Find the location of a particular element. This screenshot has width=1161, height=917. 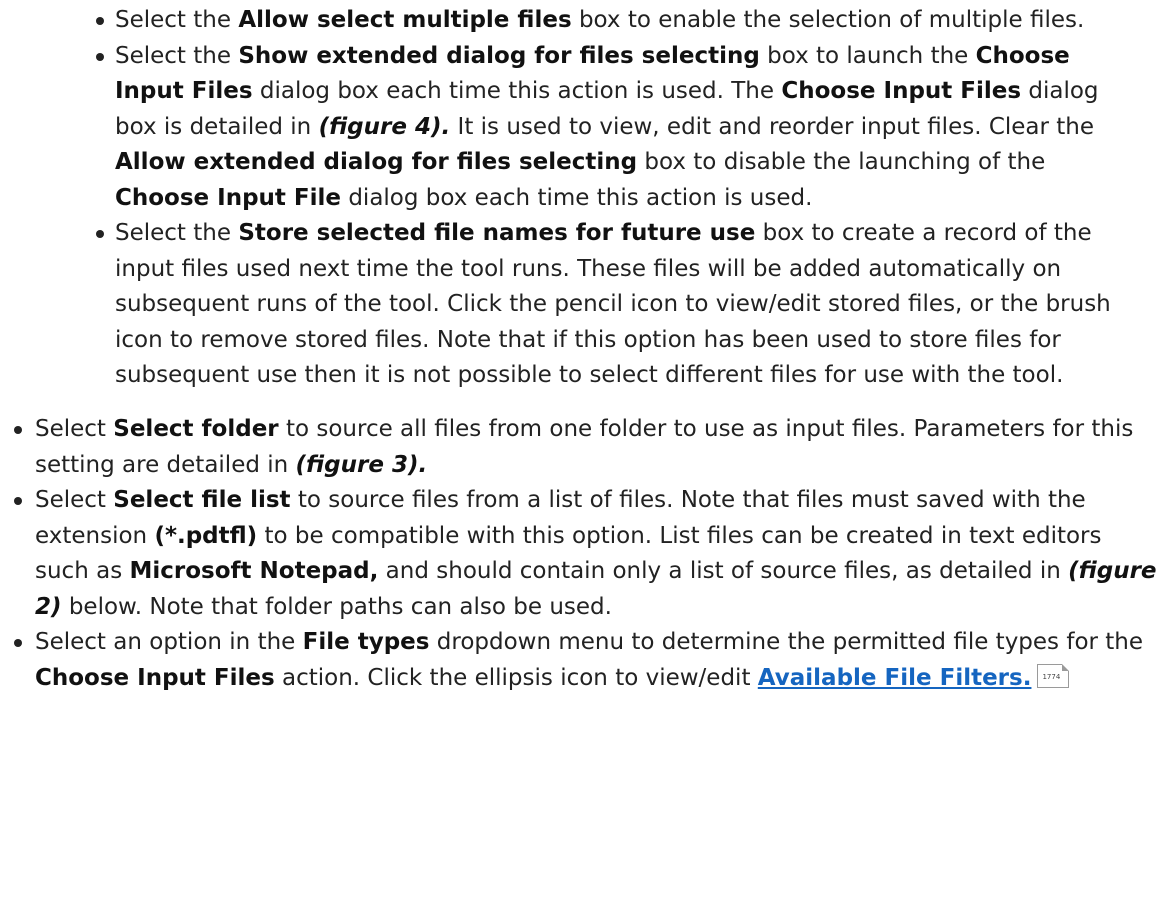

text: box to disable the launching of the is located at coordinates (841, 162).